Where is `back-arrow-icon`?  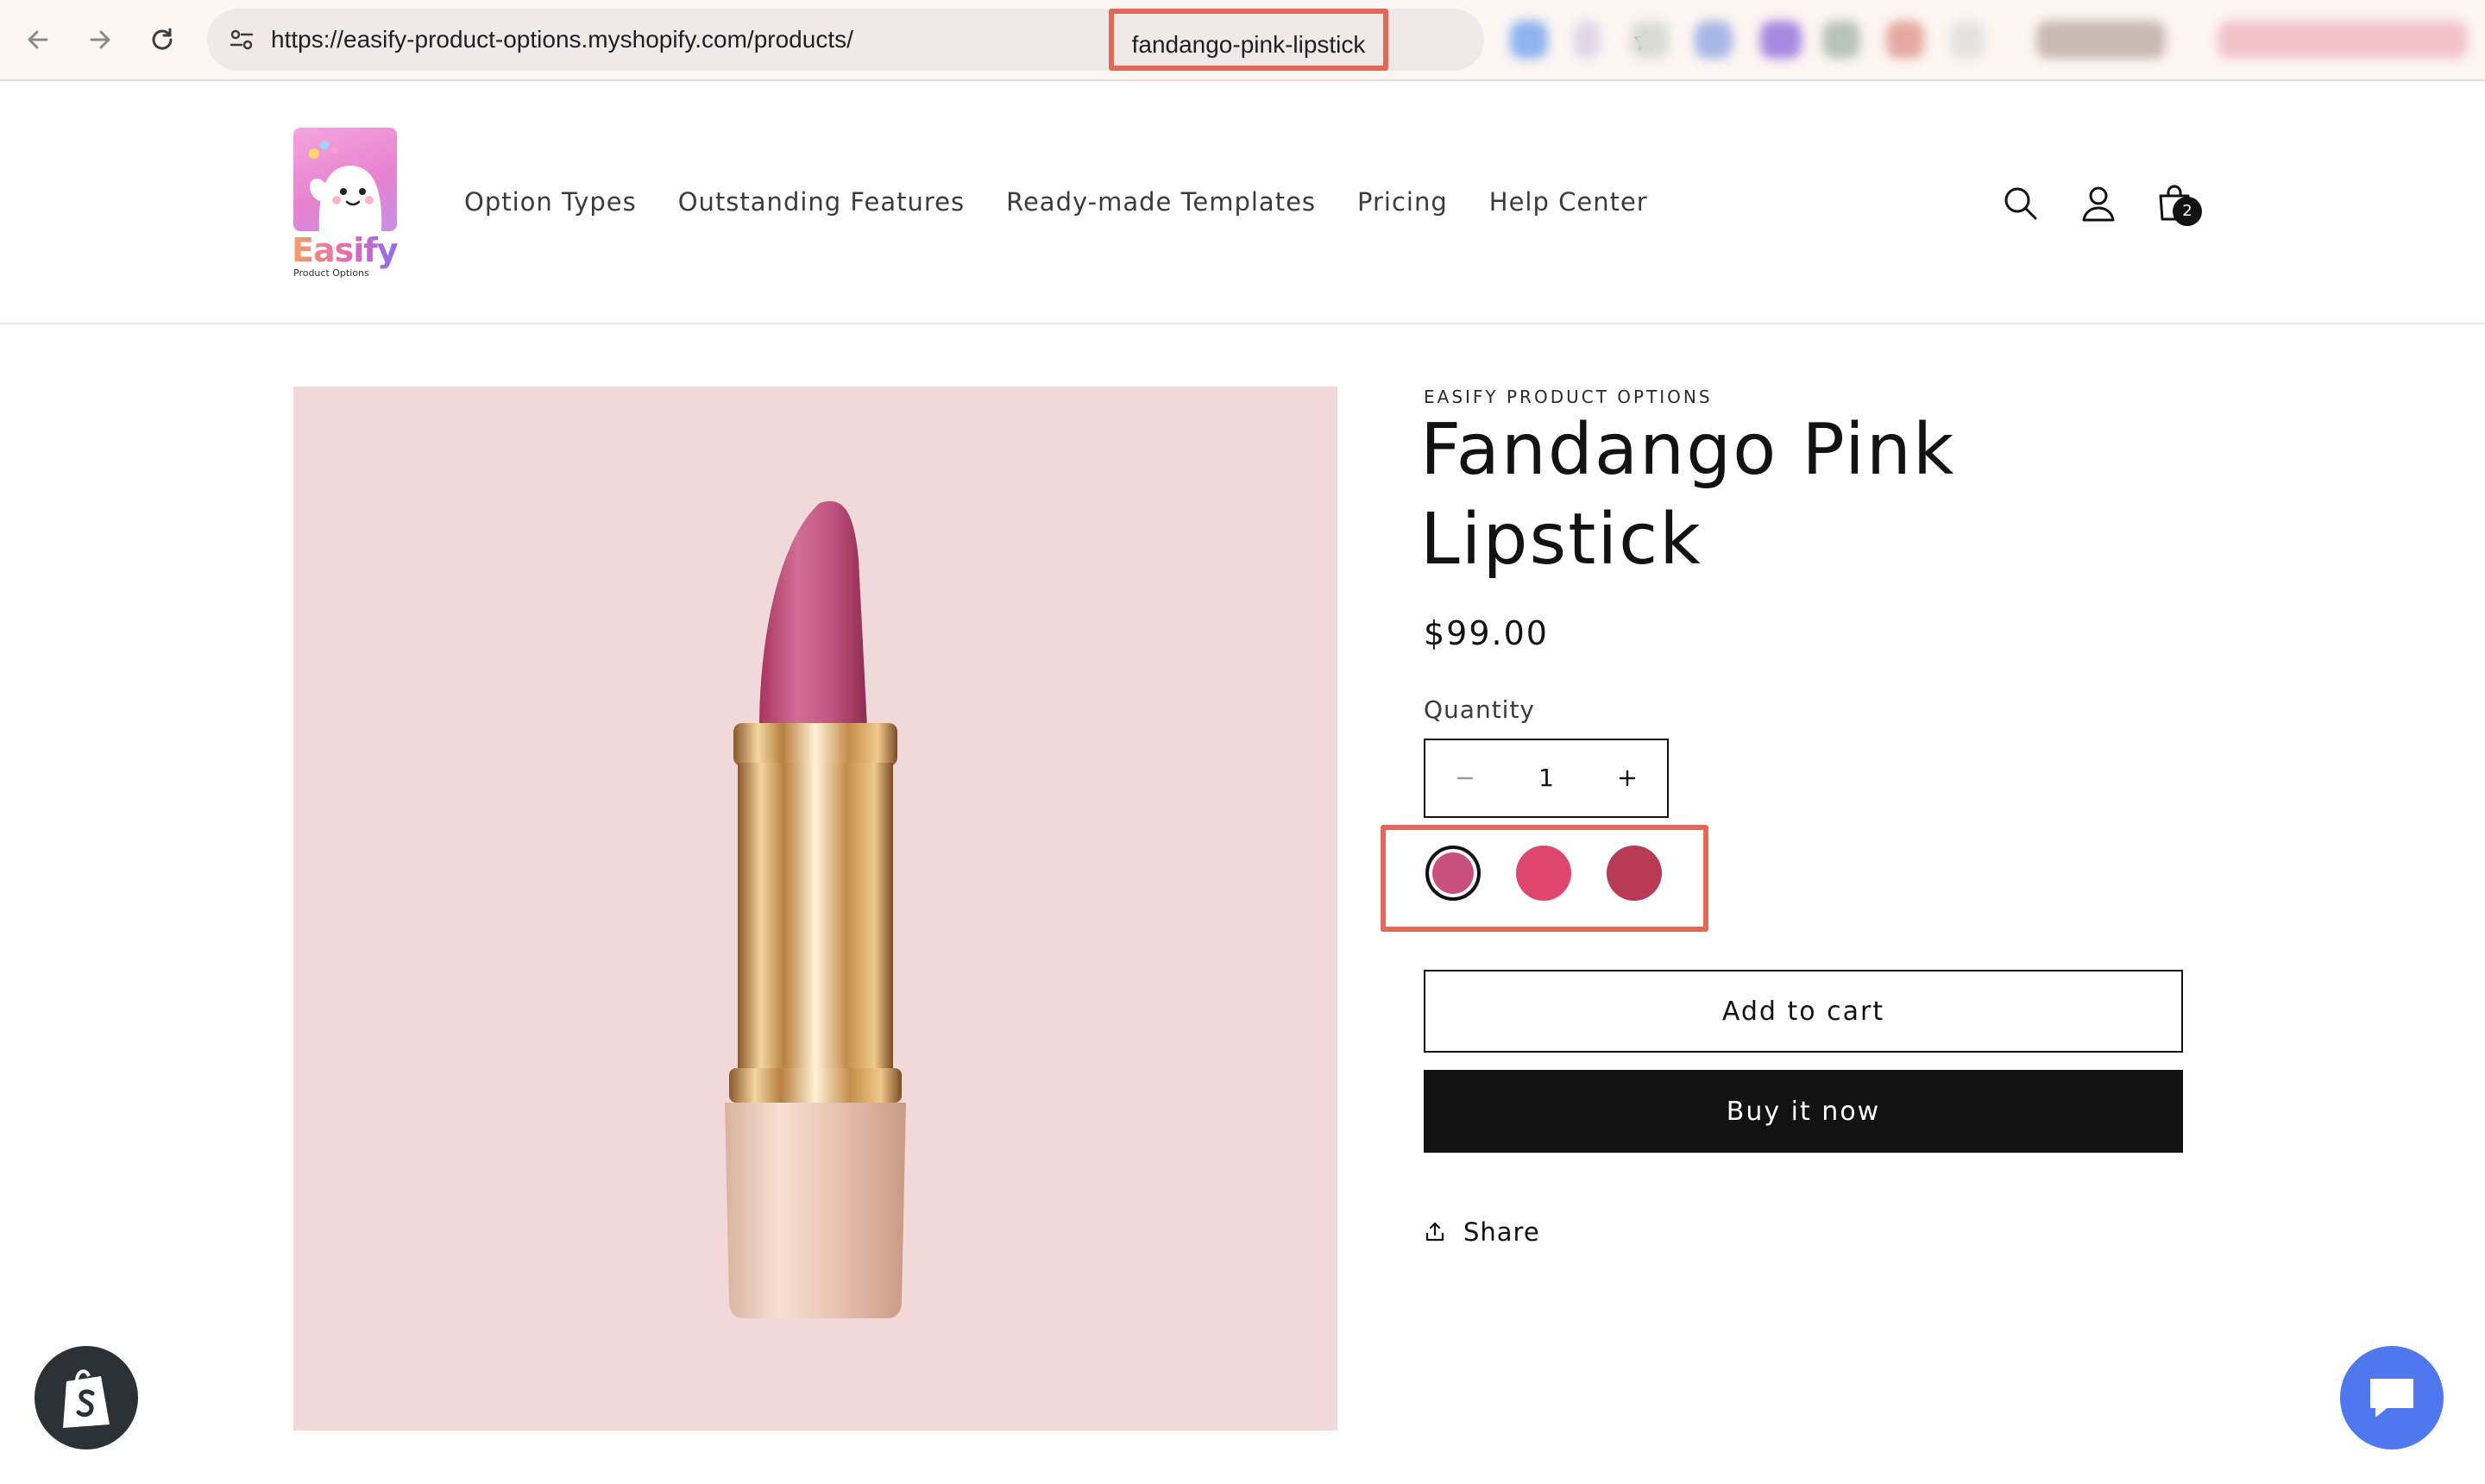 back-arrow-icon is located at coordinates (38, 39).